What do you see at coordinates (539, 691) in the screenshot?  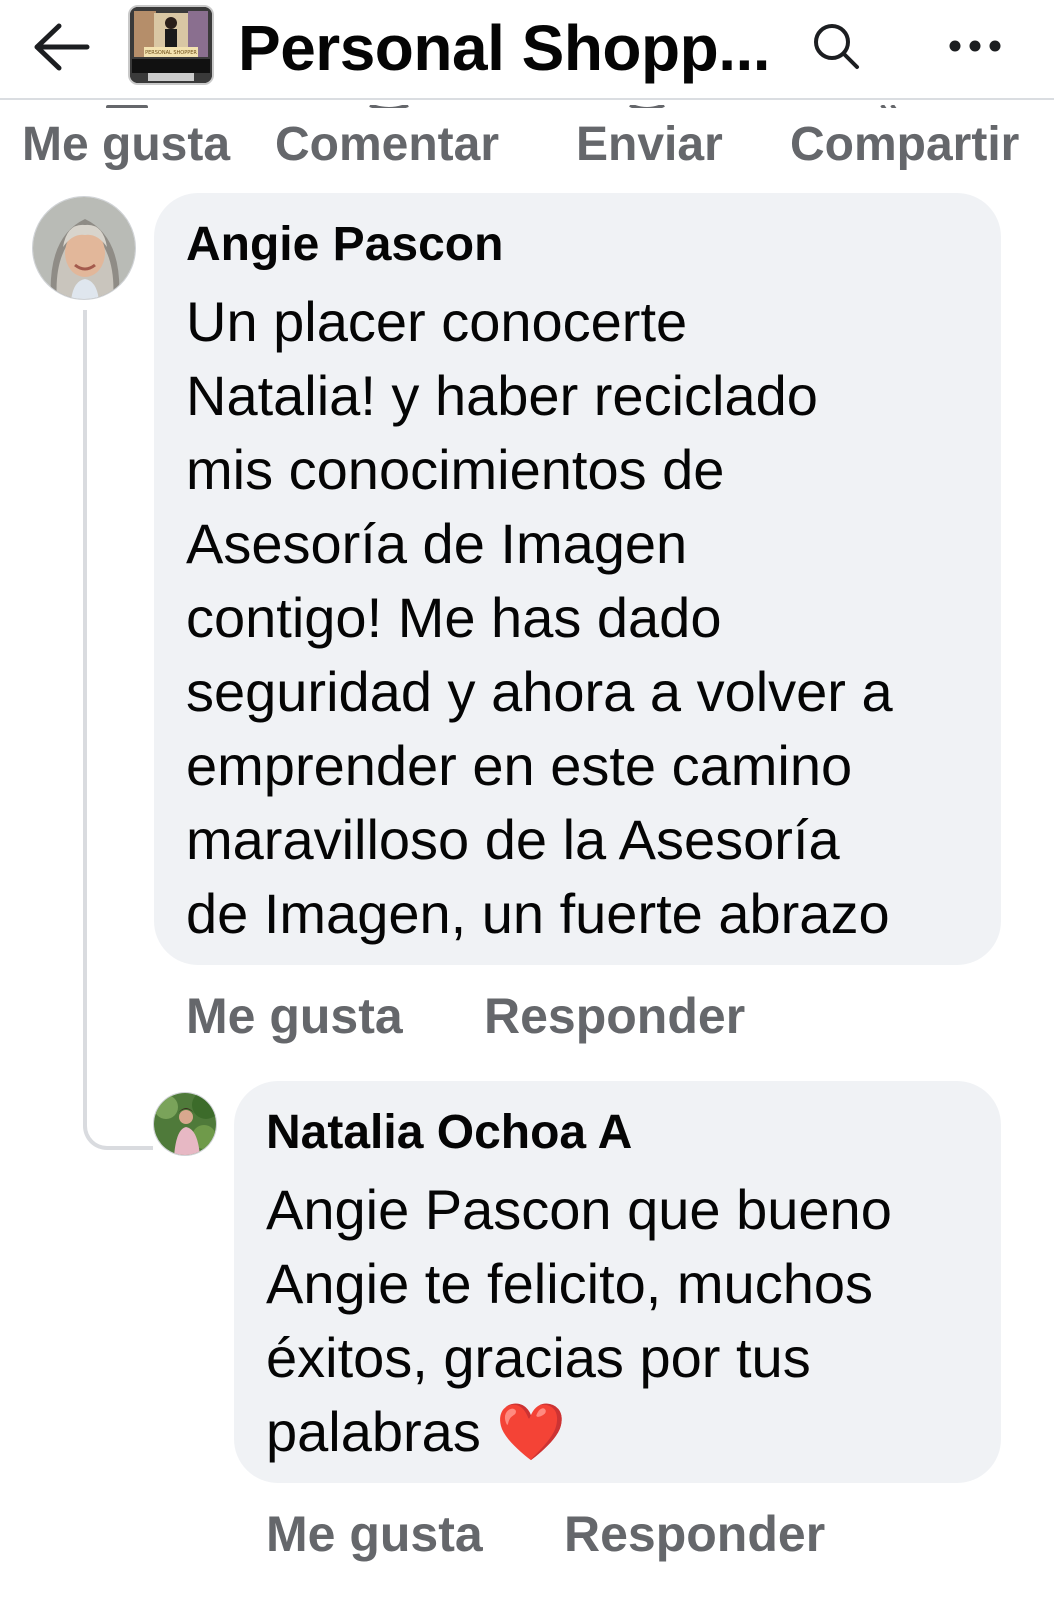 I see `comment-line: seguridad y ahora a volver a` at bounding box center [539, 691].